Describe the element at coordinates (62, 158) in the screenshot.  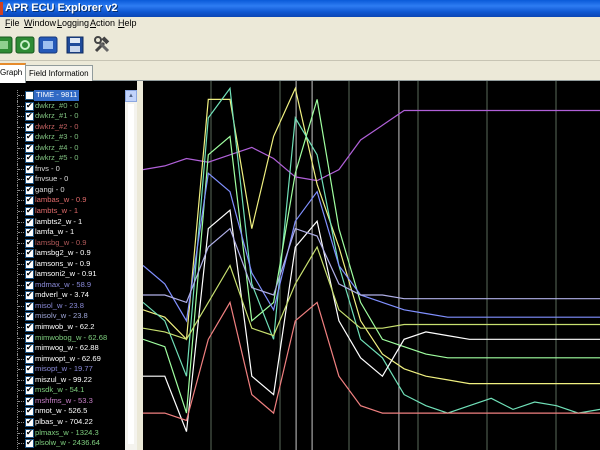
I see `channel-row: dwkrz_#5 - 0` at that location.